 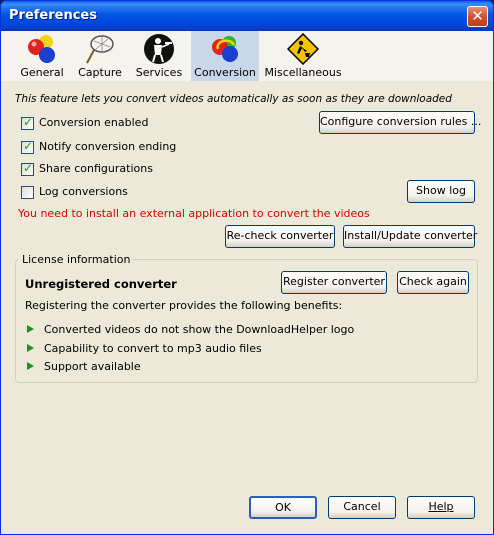 I want to click on balls-icon, so click(x=41, y=49).